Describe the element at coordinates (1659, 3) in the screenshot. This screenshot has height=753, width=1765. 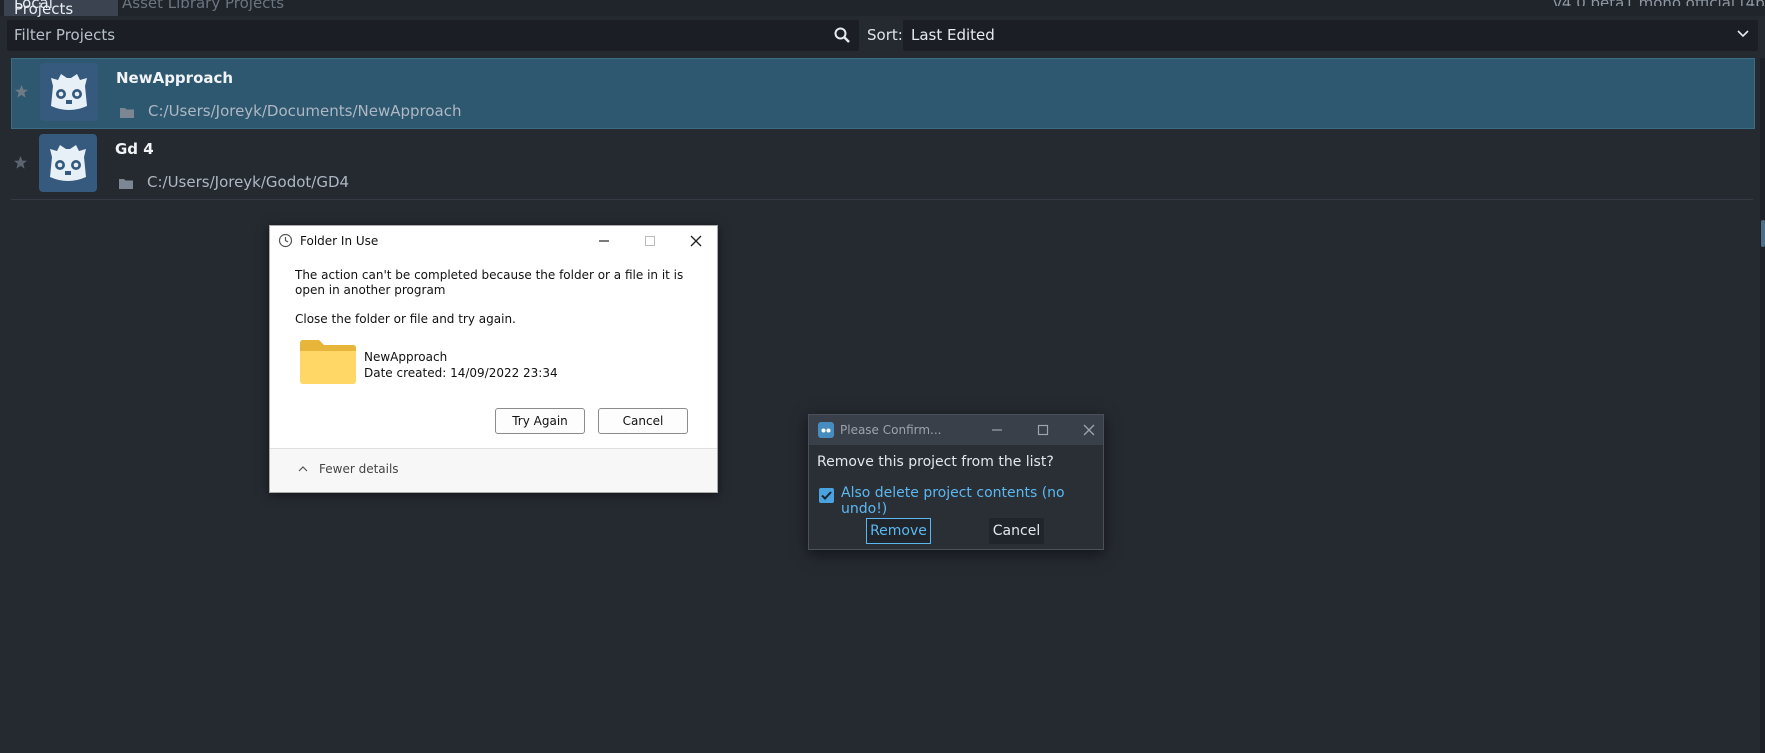
I see `version-label: v4.0.beta1.mono.official [4ba934` at that location.